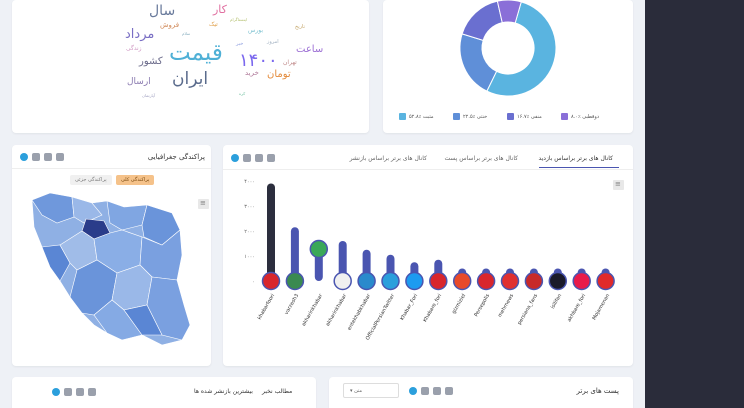 This screenshot has width=744, height=408. Describe the element at coordinates (223, 391) in the screenshot. I see `tab-reposted: بیشترین بازنشر شده ها` at that location.